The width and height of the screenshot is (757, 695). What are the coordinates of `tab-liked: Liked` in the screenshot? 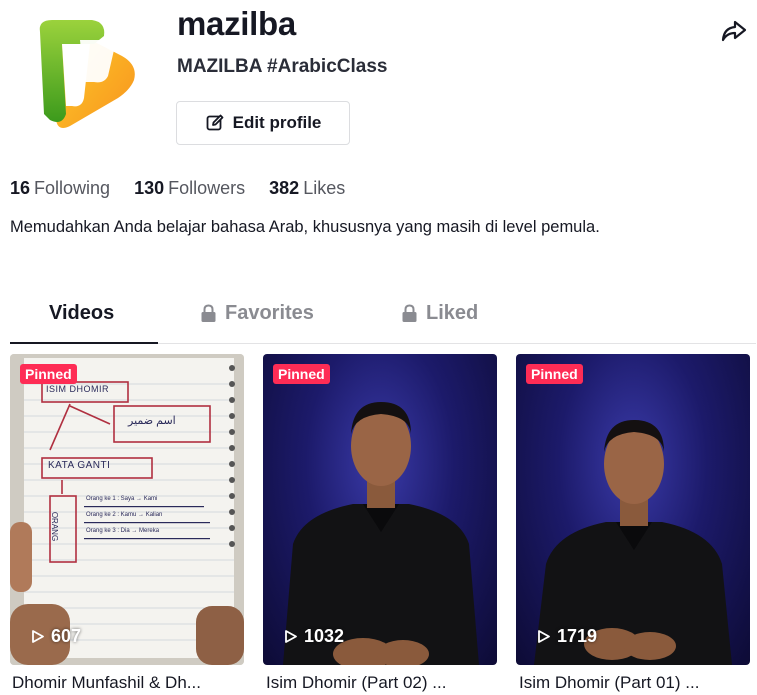 It's located at (439, 313).